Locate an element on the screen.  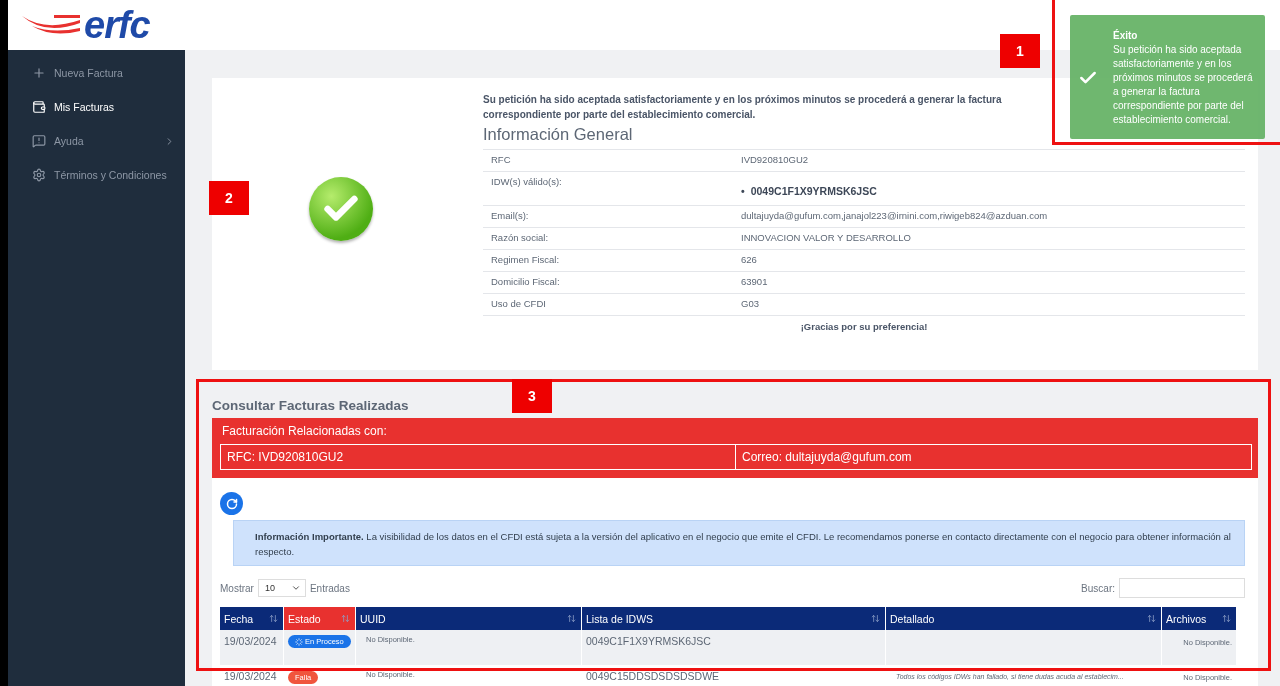
wallet-icon is located at coordinates (39, 107).